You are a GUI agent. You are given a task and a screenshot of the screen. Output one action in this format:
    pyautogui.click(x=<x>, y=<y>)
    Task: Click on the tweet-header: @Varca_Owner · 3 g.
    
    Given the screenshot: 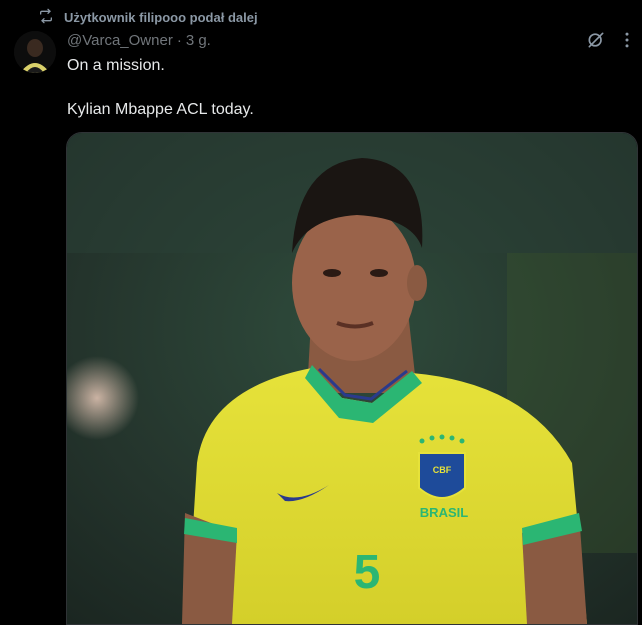 What is the action you would take?
    pyautogui.click(x=139, y=40)
    